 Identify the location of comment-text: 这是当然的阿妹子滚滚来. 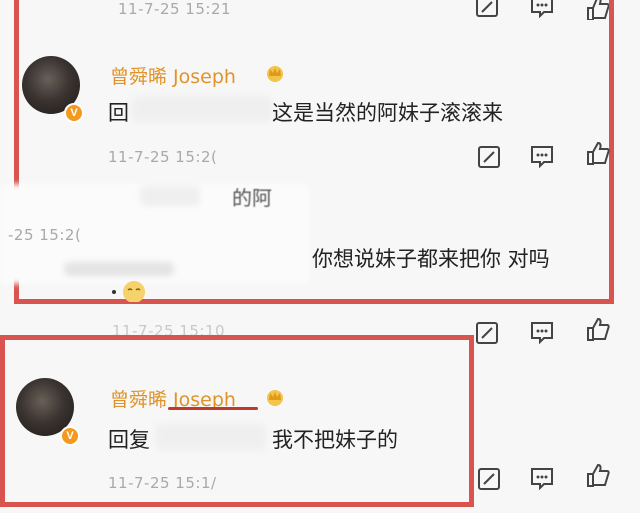
(387, 113).